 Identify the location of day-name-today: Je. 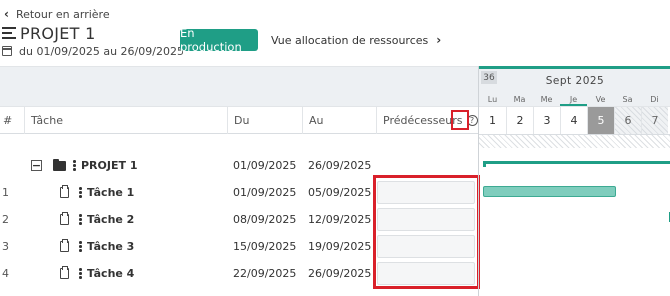
(573, 99).